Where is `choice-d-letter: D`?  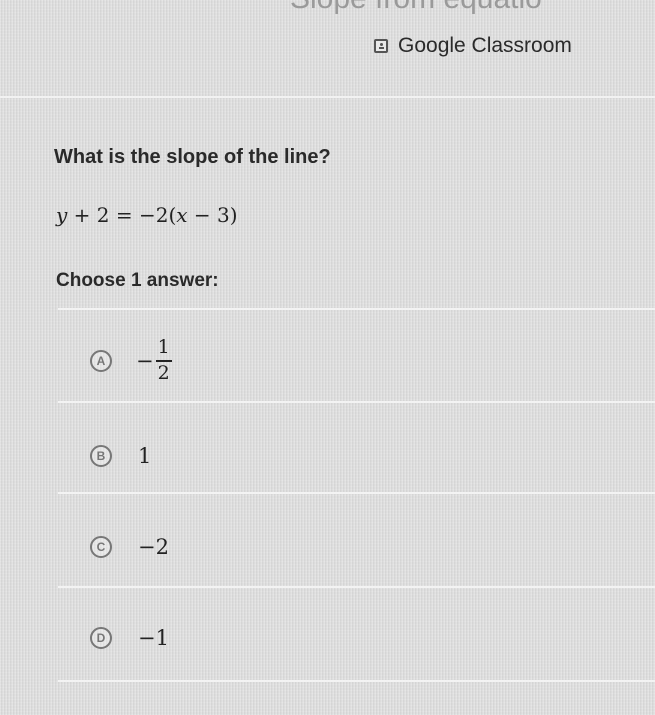
choice-d-letter: D is located at coordinates (101, 638).